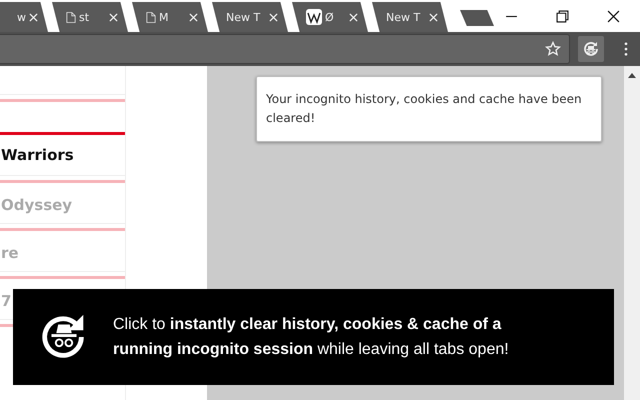 The height and width of the screenshot is (400, 640). Describe the element at coordinates (314, 17) in the screenshot. I see `wikipedia-icon` at that location.